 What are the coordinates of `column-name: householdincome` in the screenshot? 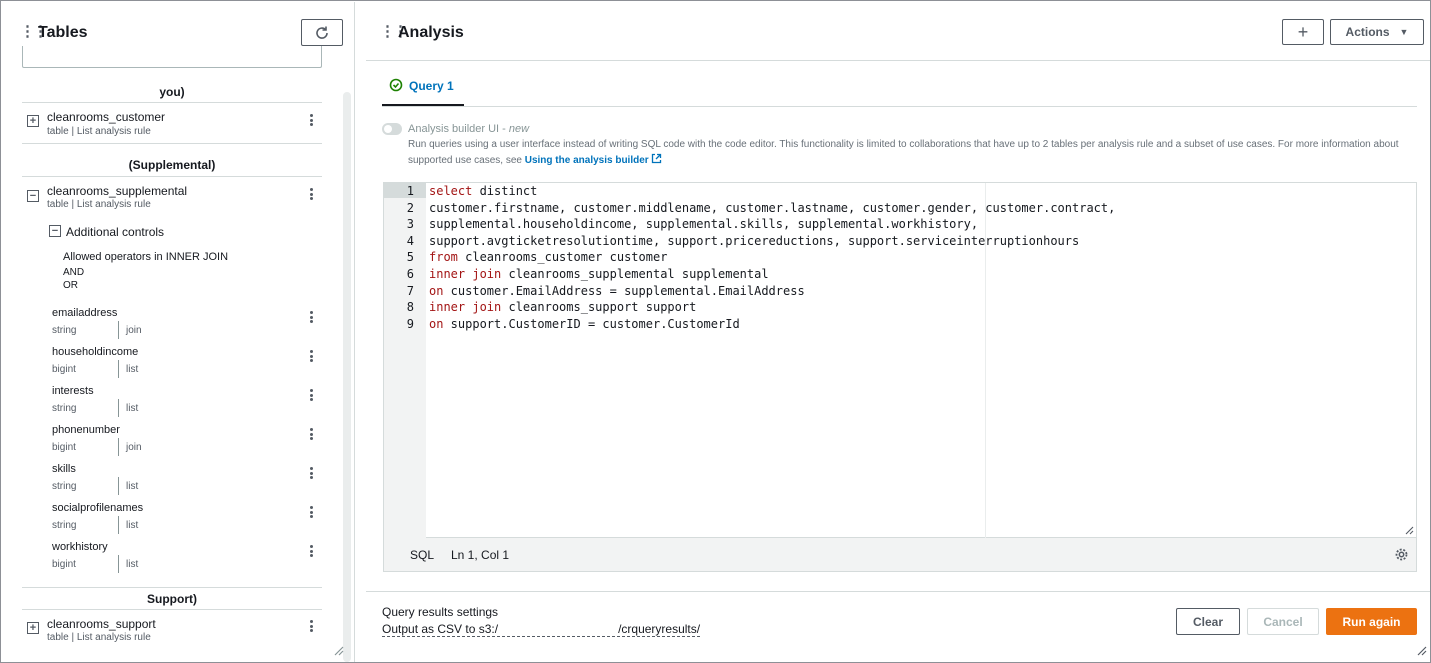 It's located at (95, 352).